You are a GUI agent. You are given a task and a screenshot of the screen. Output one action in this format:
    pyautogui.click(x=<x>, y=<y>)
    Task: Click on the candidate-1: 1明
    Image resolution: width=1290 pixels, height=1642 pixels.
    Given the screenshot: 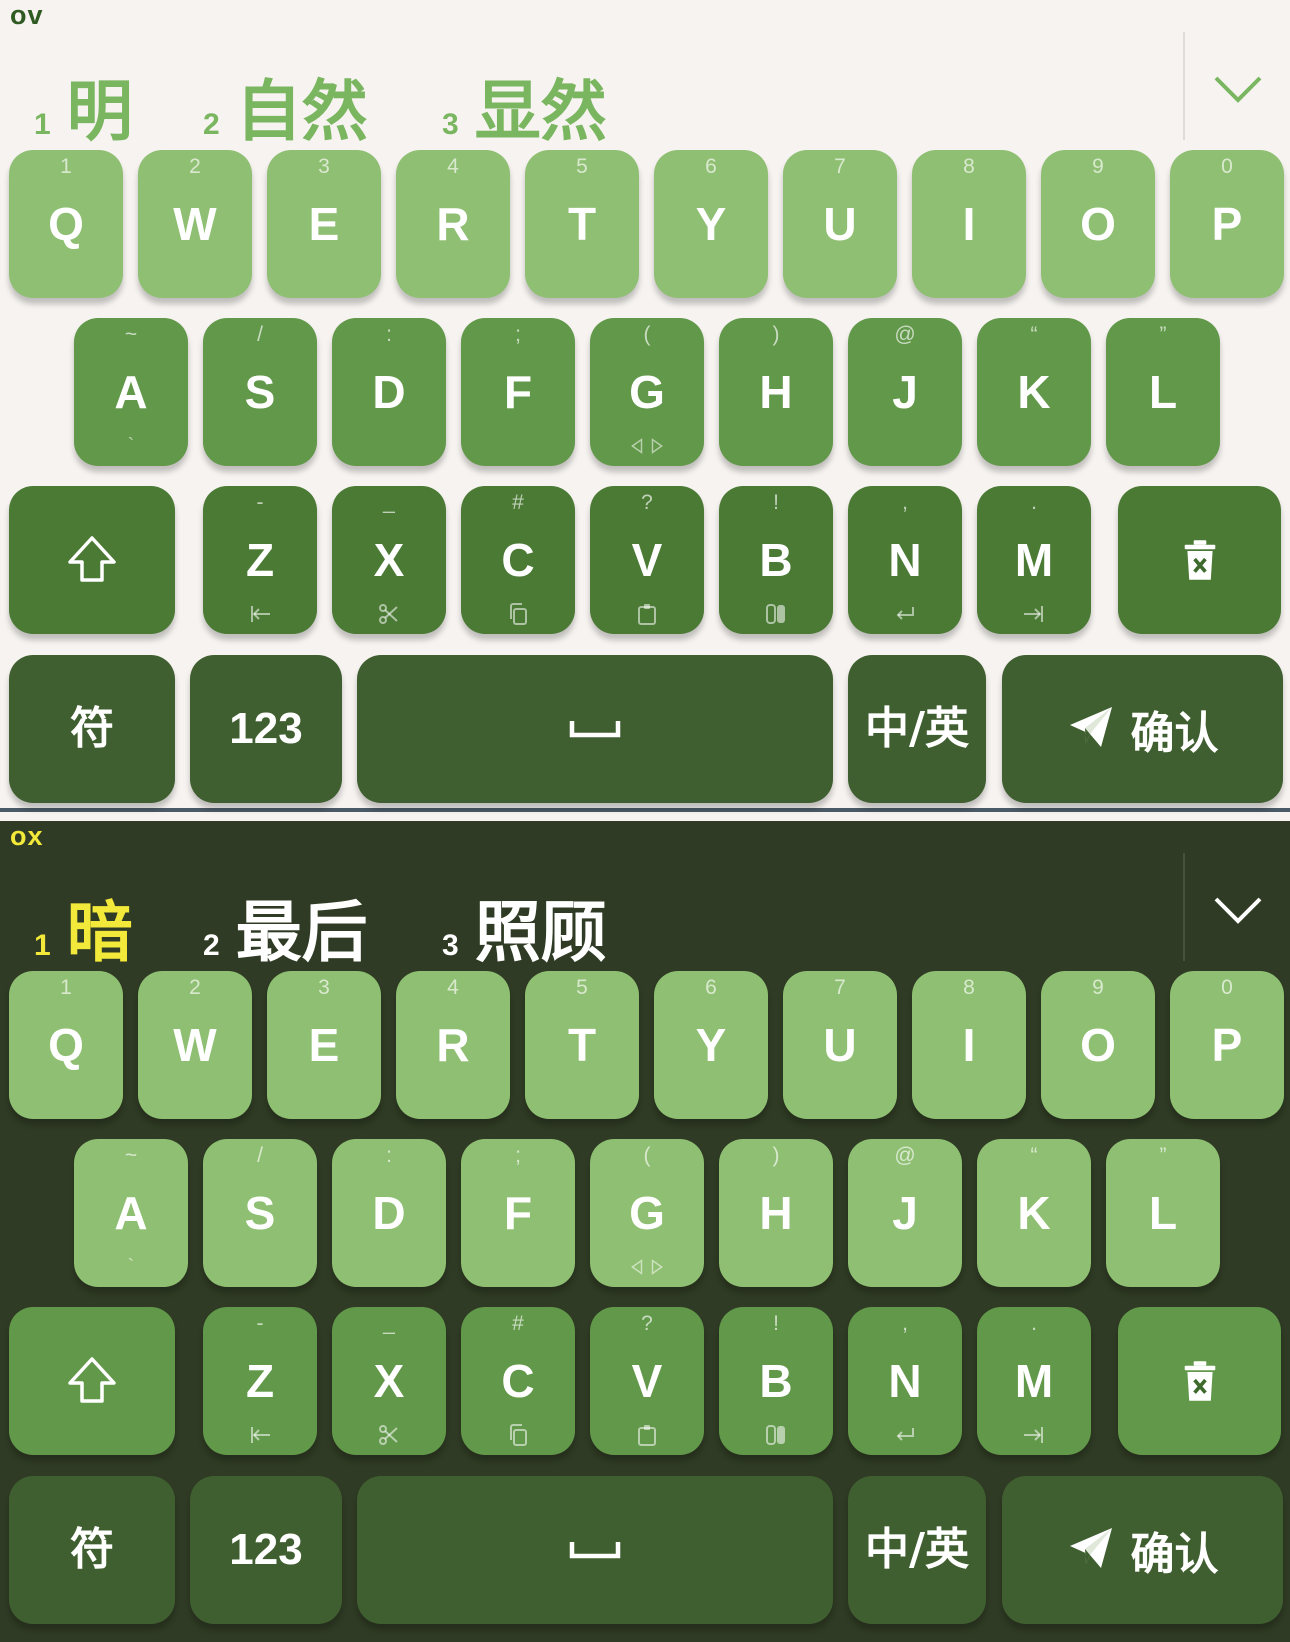 What is the action you would take?
    pyautogui.click(x=83, y=106)
    